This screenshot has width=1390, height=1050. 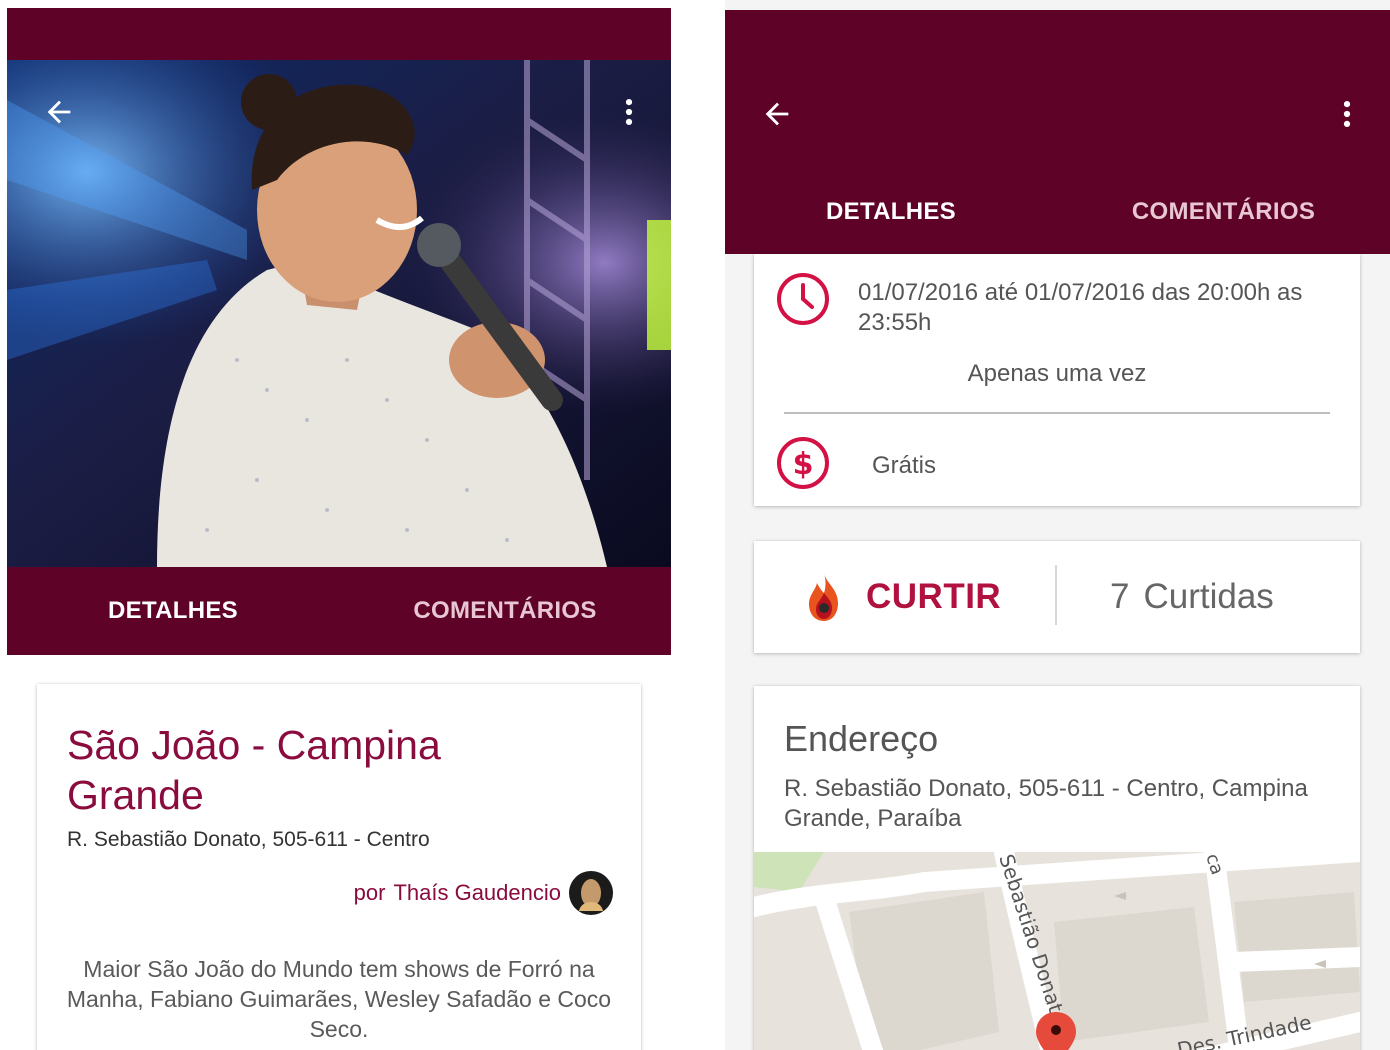 I want to click on like-count: 7 Curtidas, so click(x=1192, y=597).